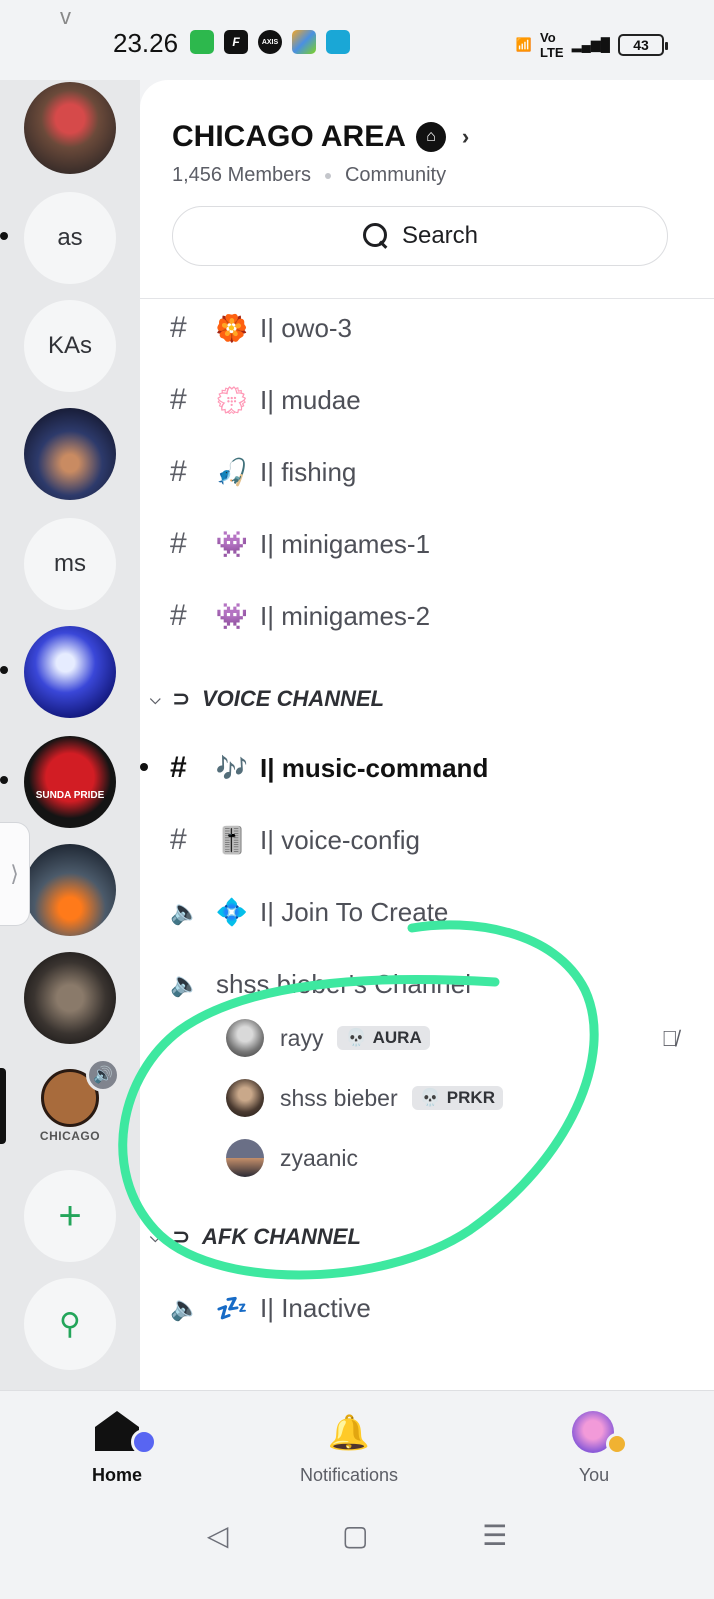 Image resolution: width=714 pixels, height=1599 pixels. What do you see at coordinates (309, 175) in the screenshot?
I see `server-meta: 1,456 Members Community` at bounding box center [309, 175].